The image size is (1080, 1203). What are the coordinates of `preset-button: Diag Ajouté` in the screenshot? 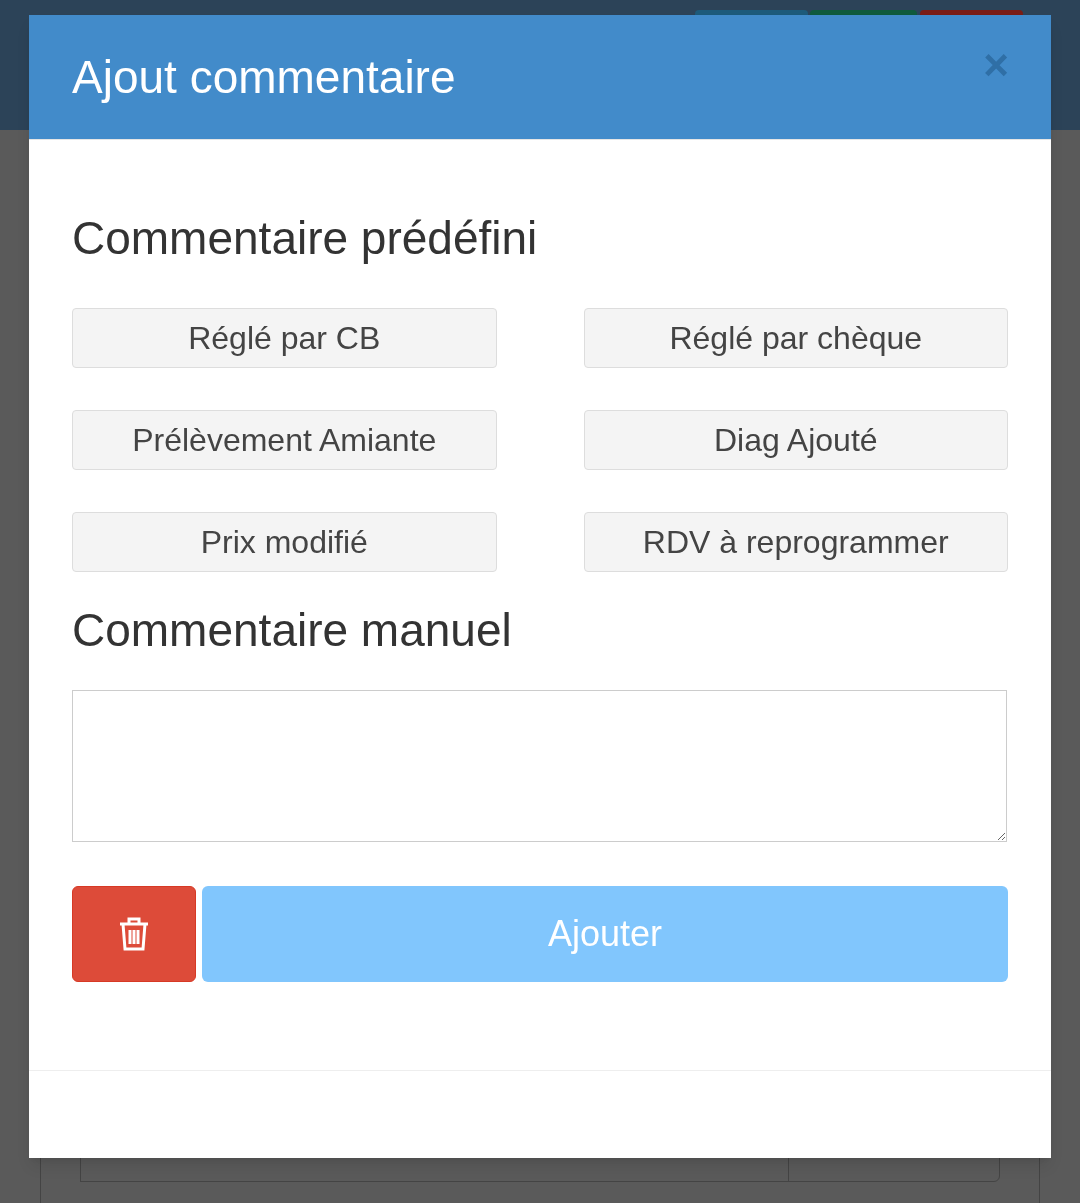 It's located at (795, 440).